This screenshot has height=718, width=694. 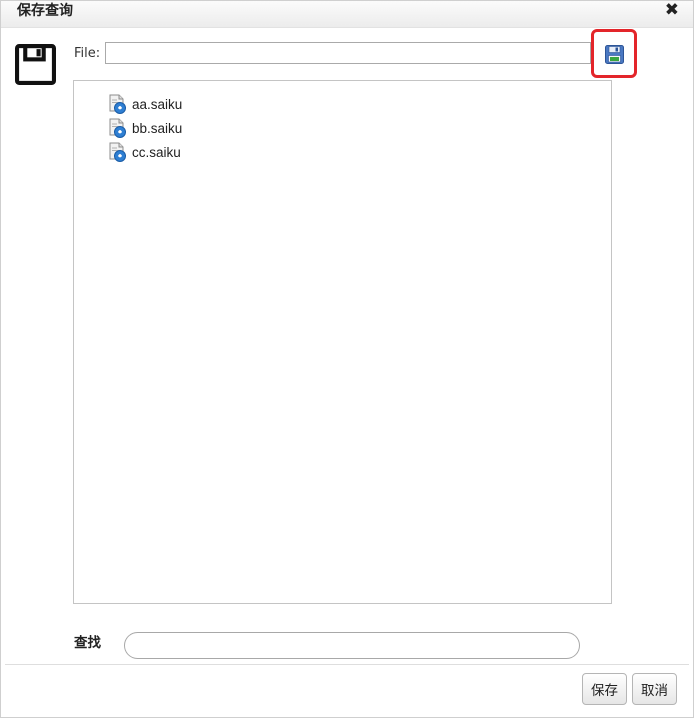 I want to click on file-name: bb.saiku, so click(x=157, y=128).